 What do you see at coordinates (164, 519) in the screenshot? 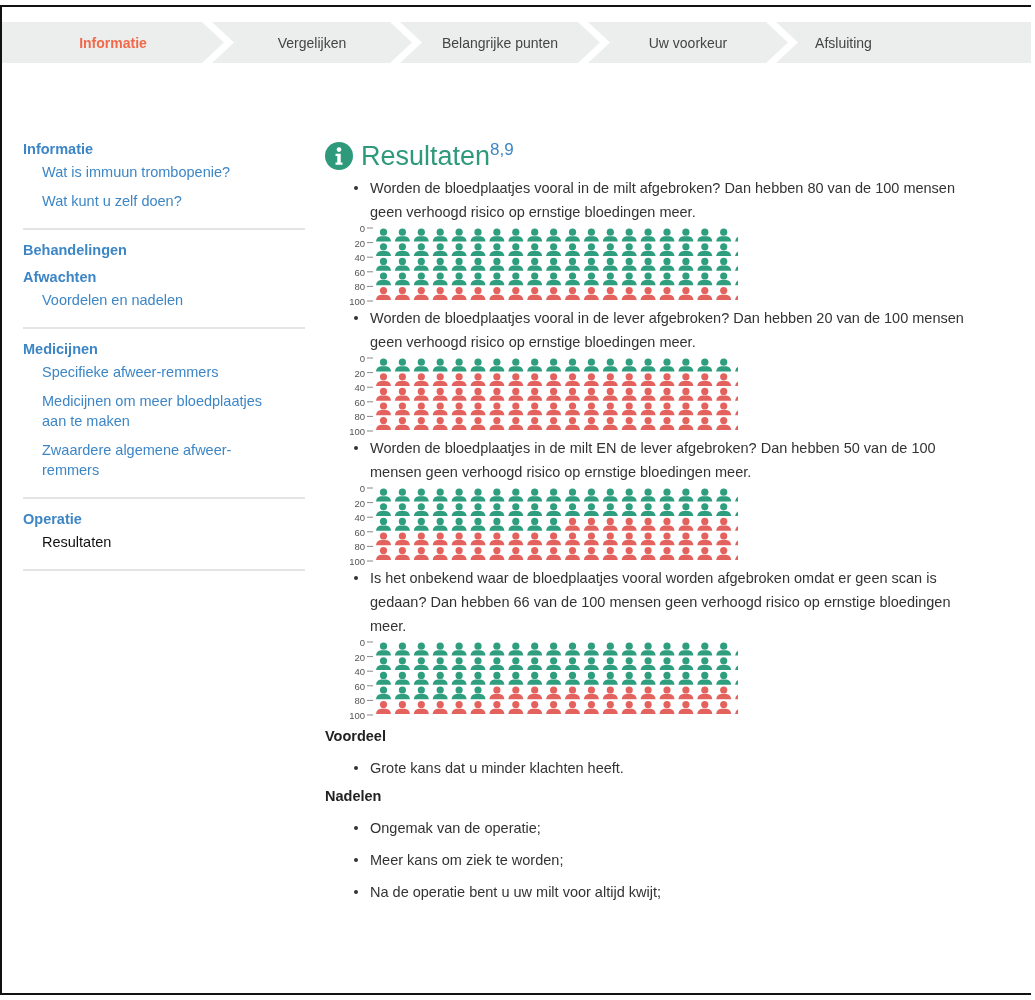
I see `sidebar-heading: Operatie` at bounding box center [164, 519].